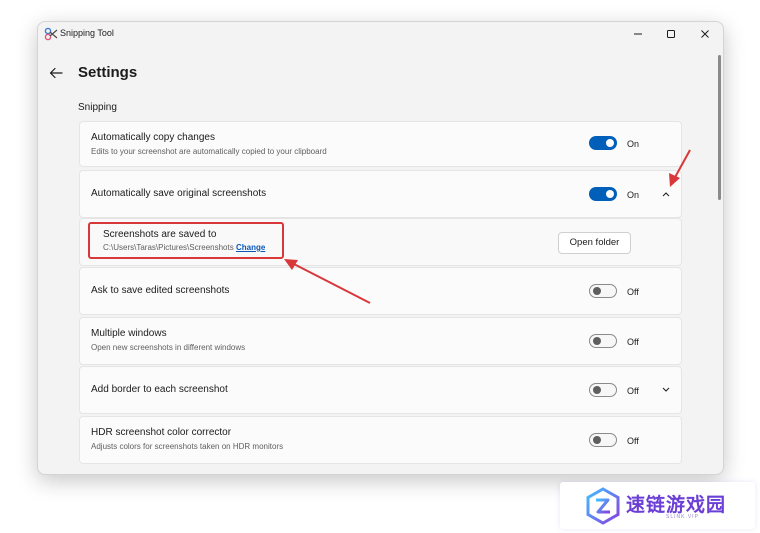 The image size is (760, 533). I want to click on watermark: 速链游戏园 SLINK.VIP, so click(657, 505).